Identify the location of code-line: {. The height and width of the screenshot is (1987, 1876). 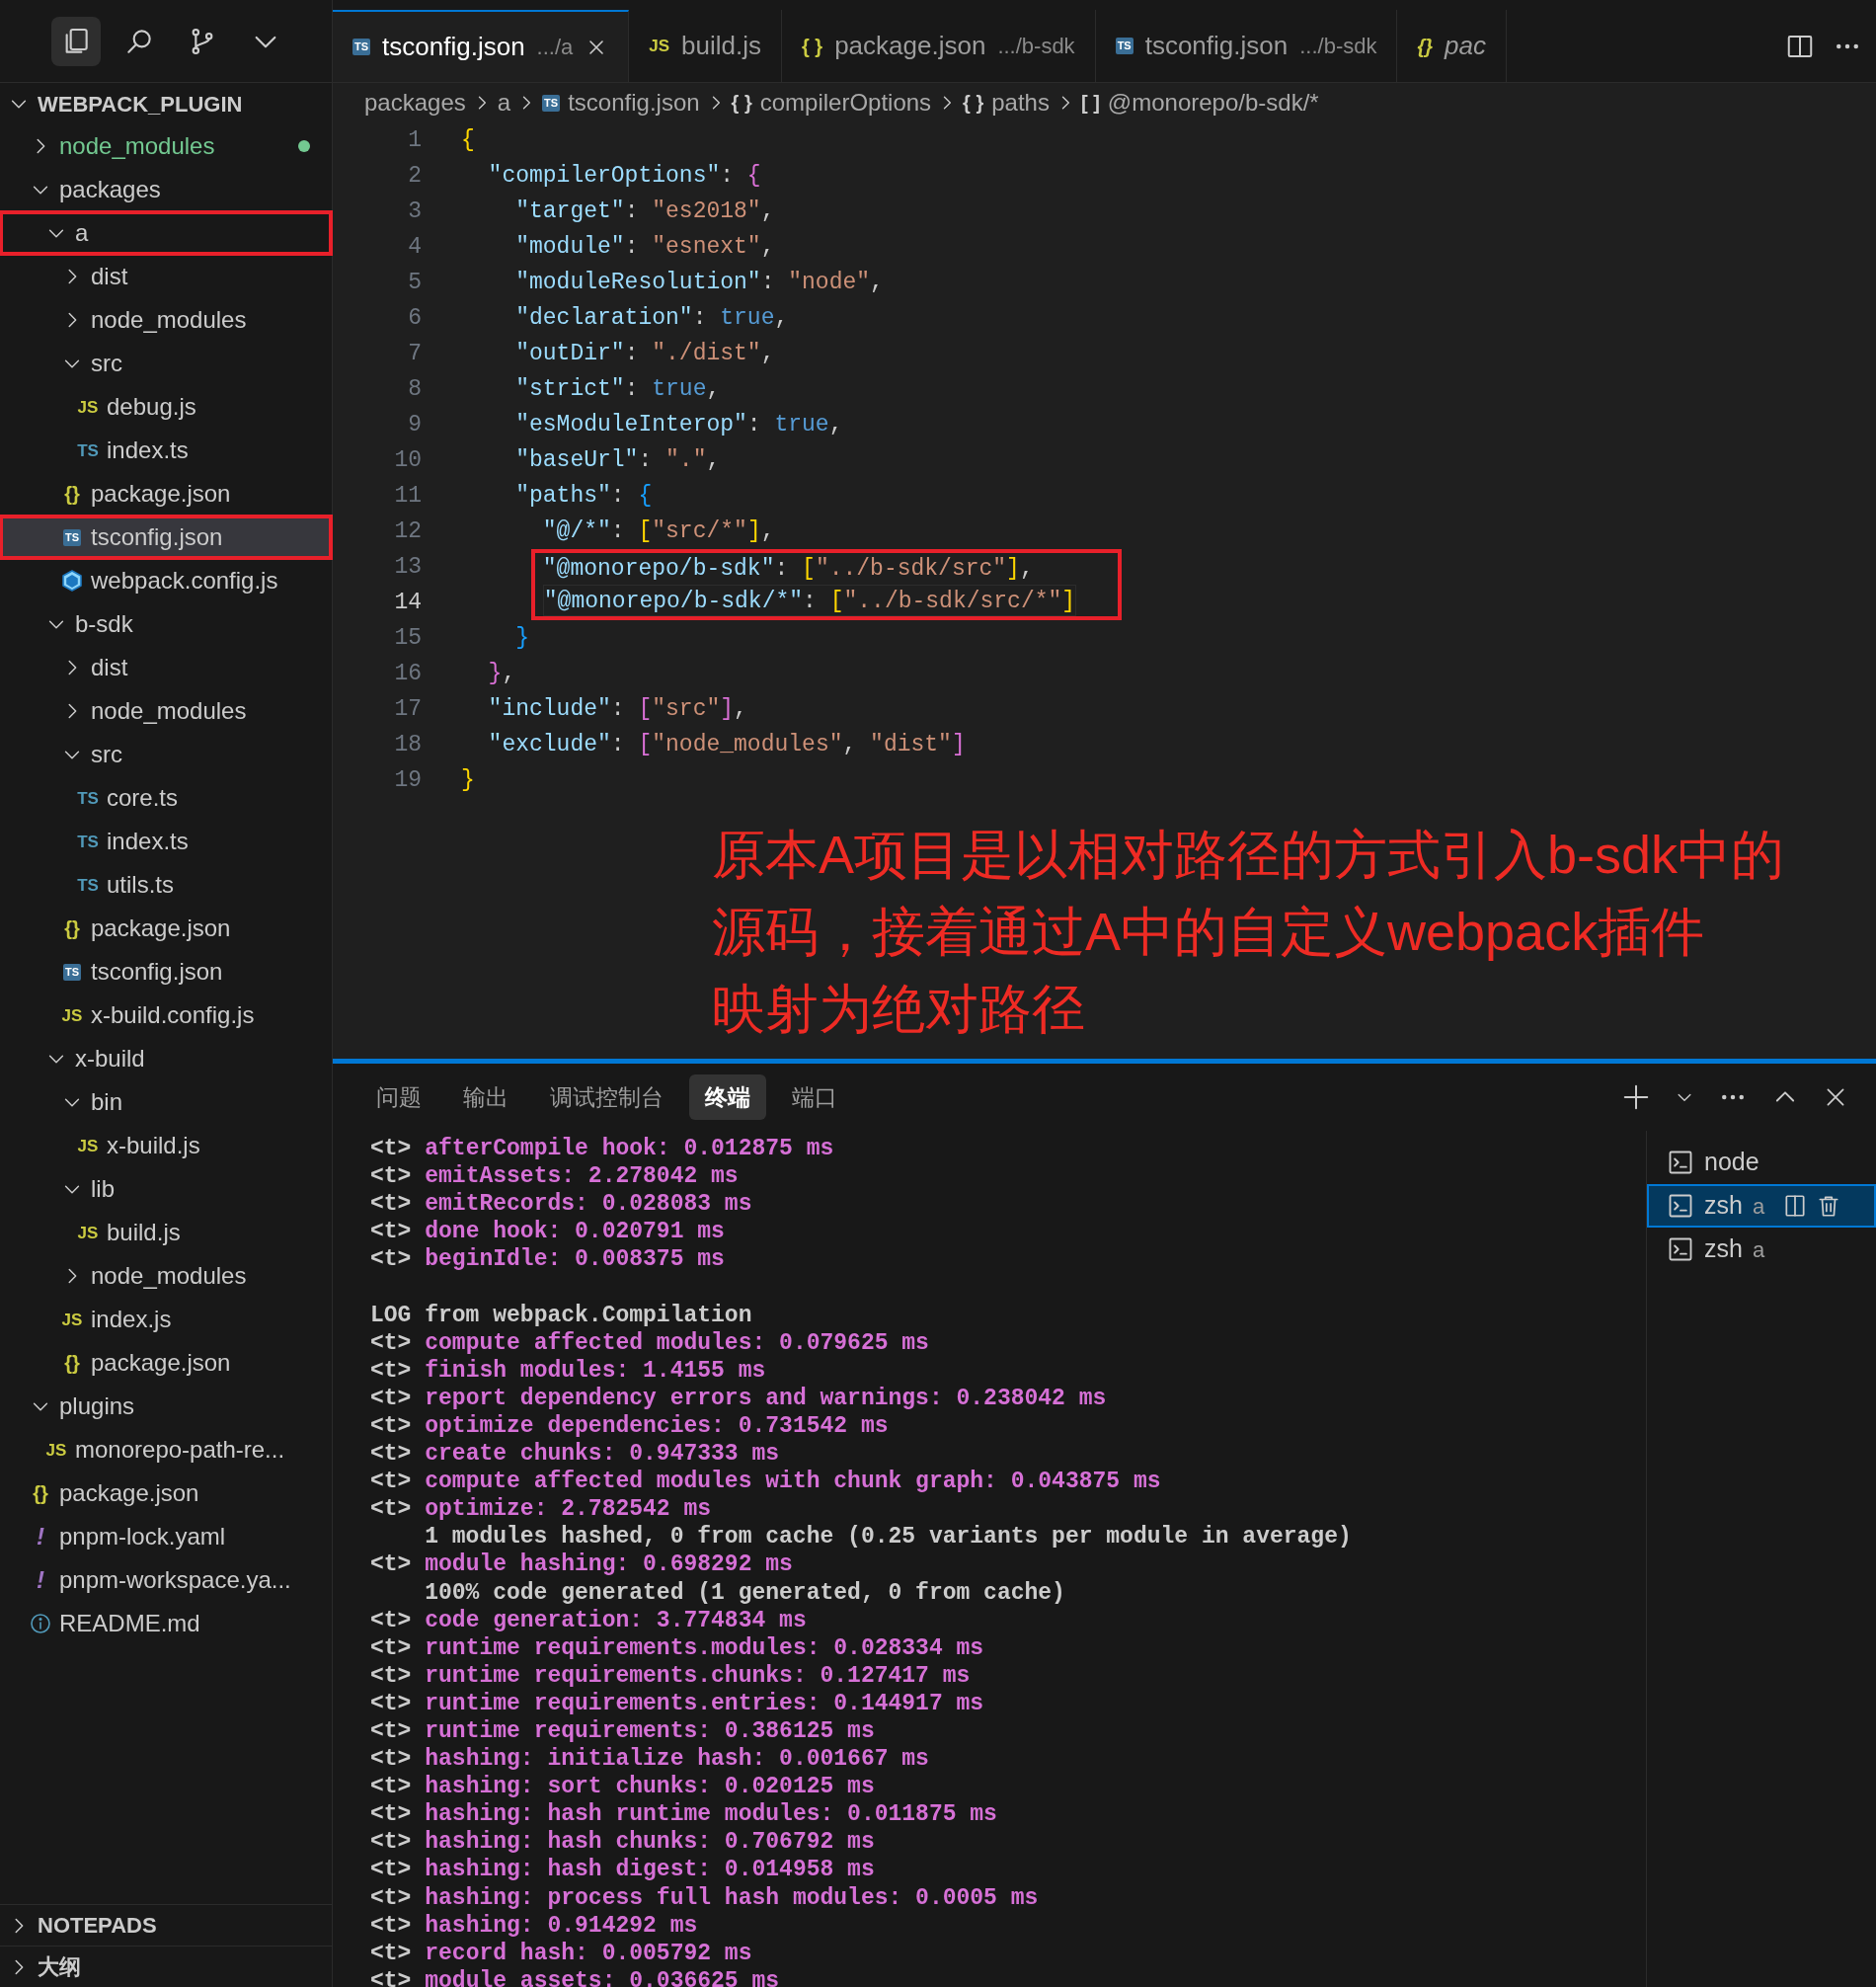
(469, 140).